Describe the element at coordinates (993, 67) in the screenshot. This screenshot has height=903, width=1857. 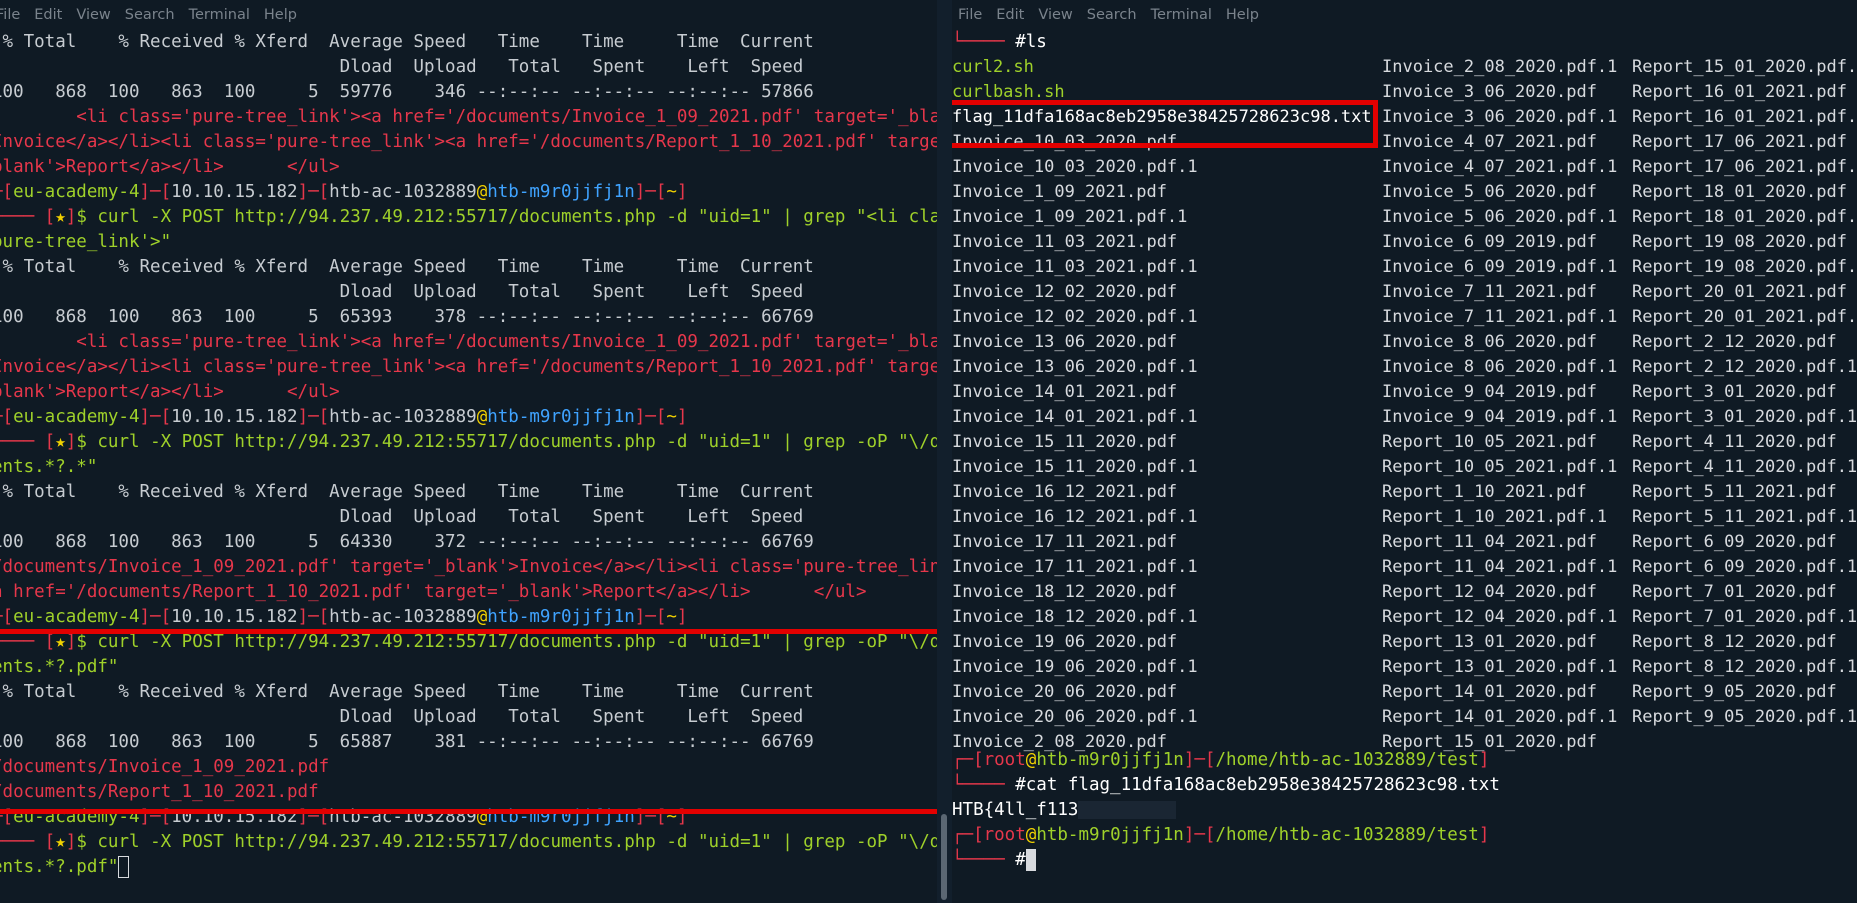
I see `file-item: curl2.sh` at that location.